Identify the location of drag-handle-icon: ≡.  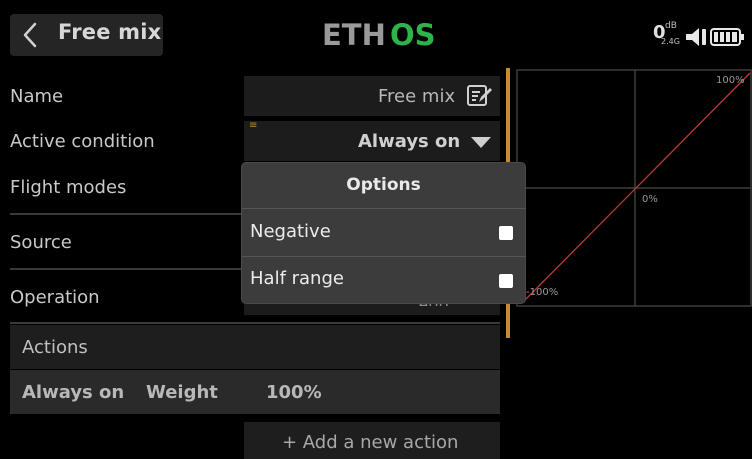
(253, 125).